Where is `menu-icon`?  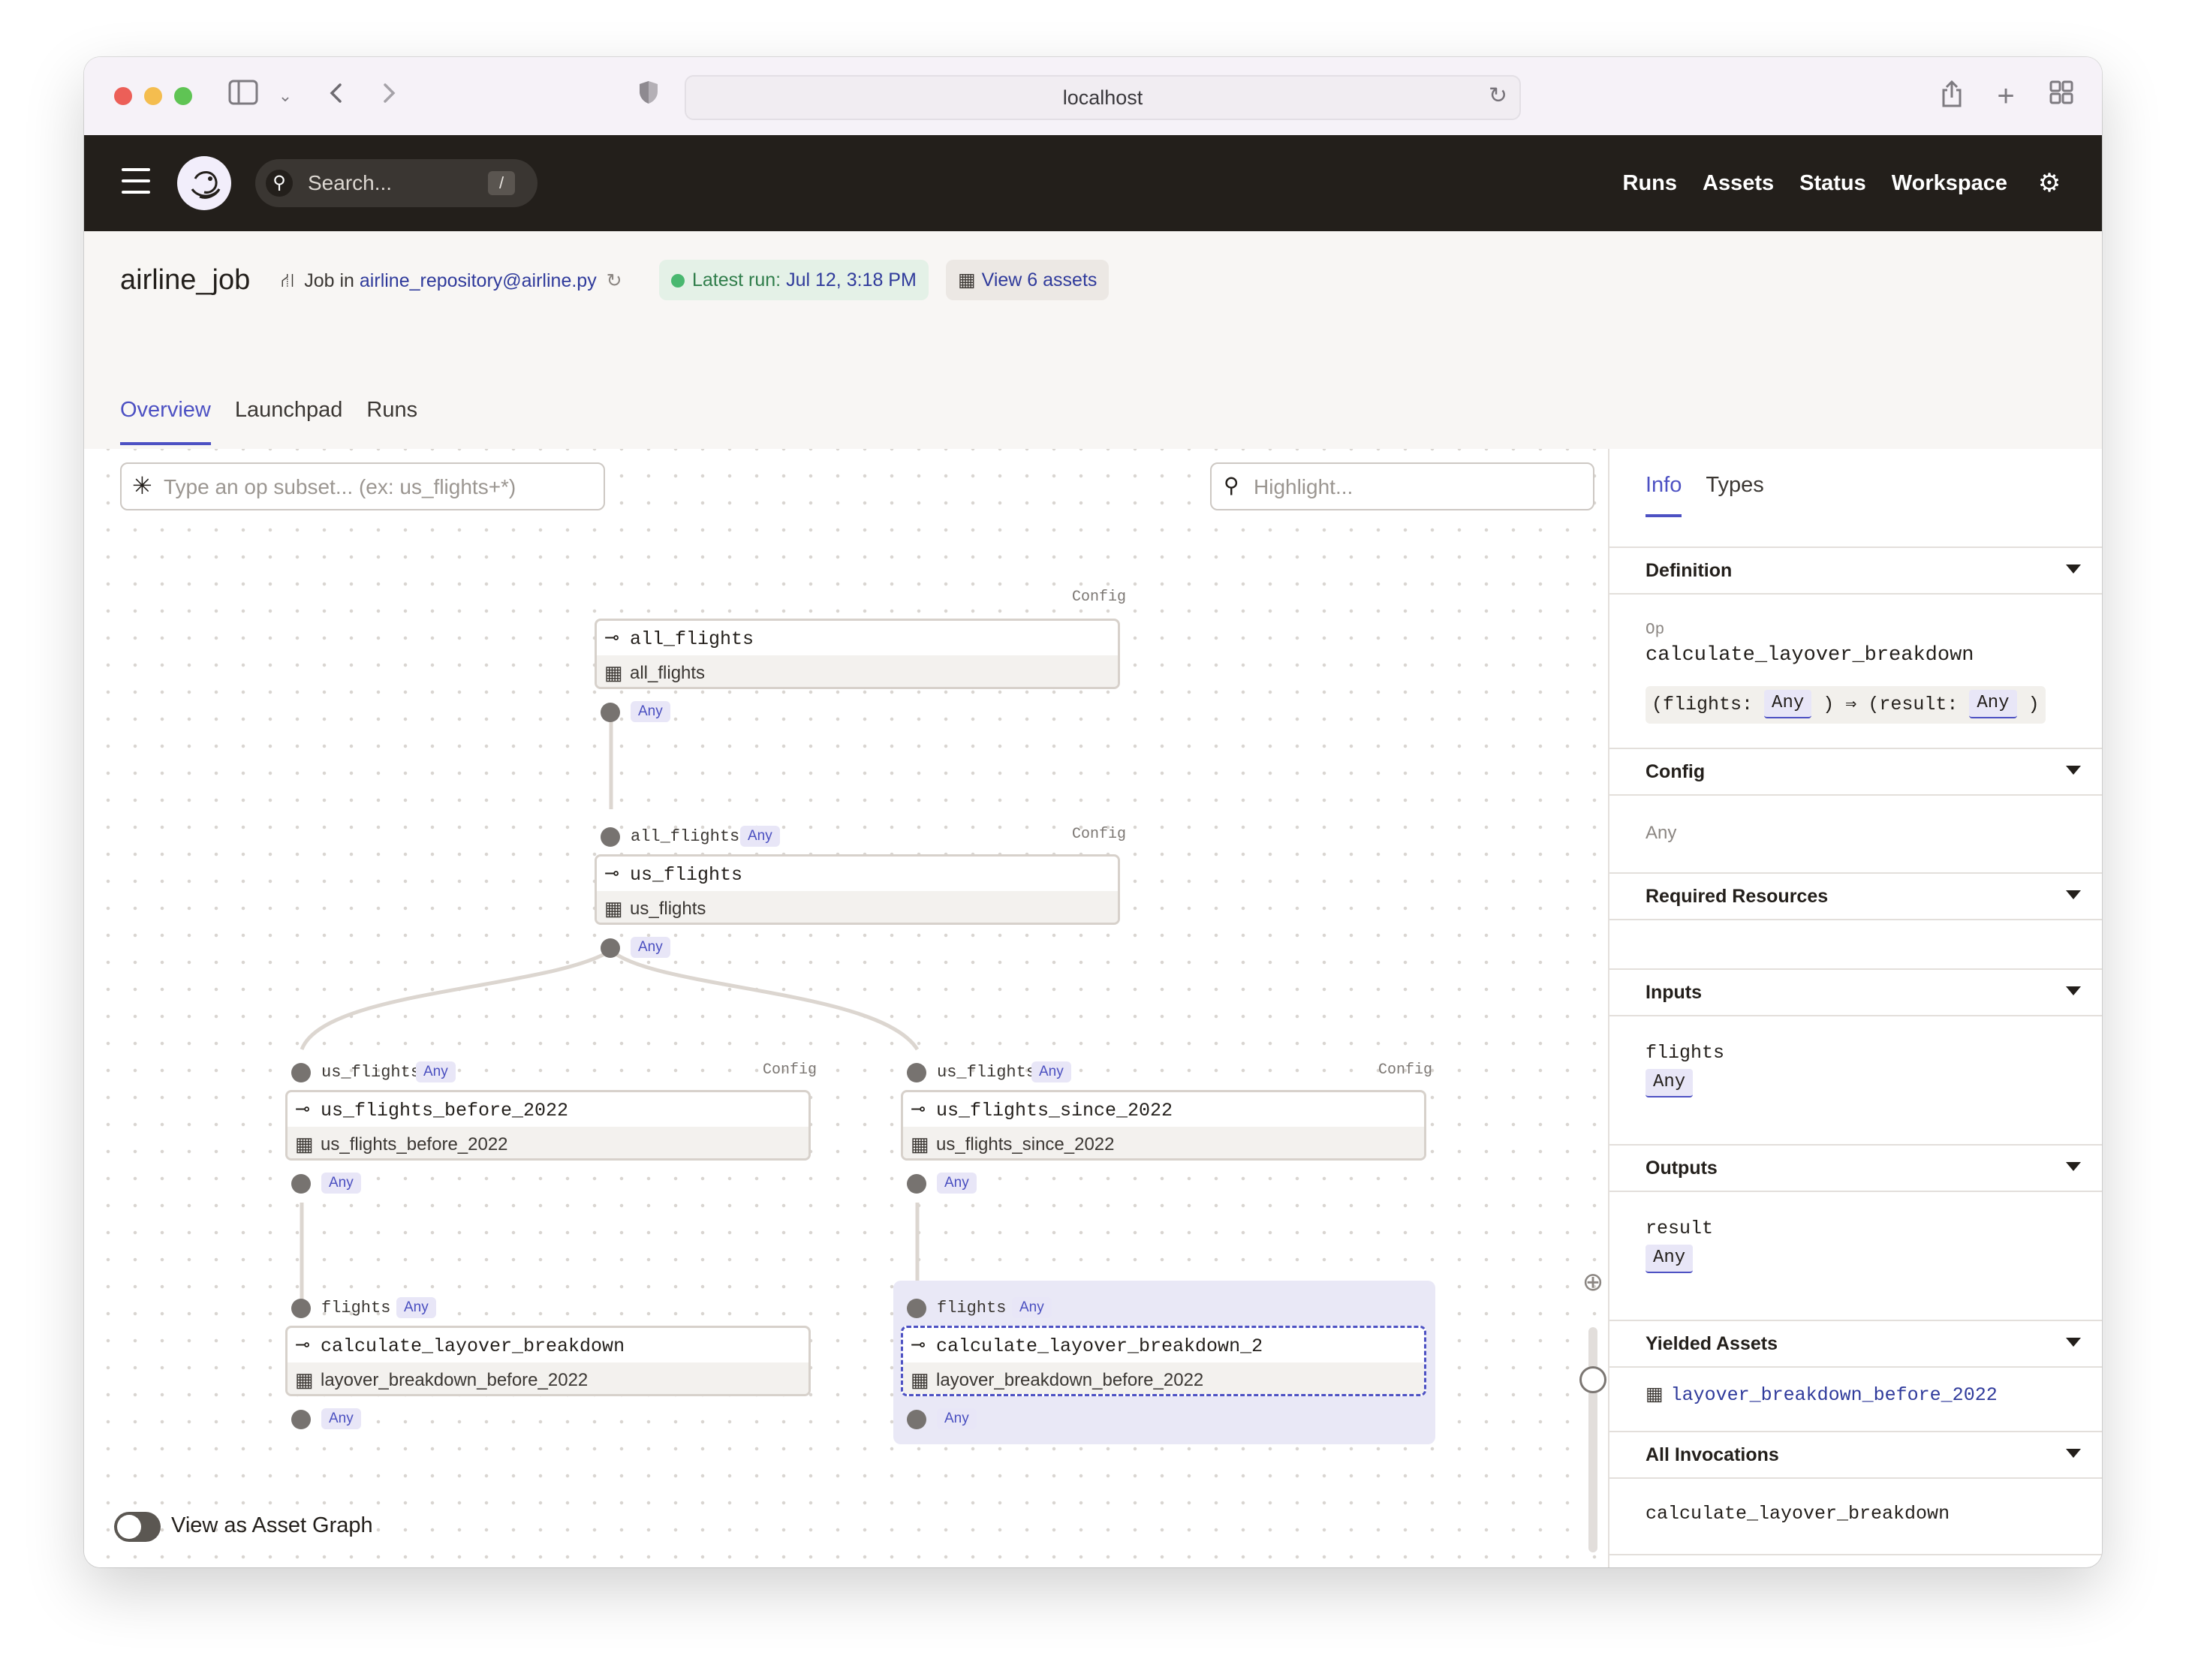
menu-icon is located at coordinates (136, 181).